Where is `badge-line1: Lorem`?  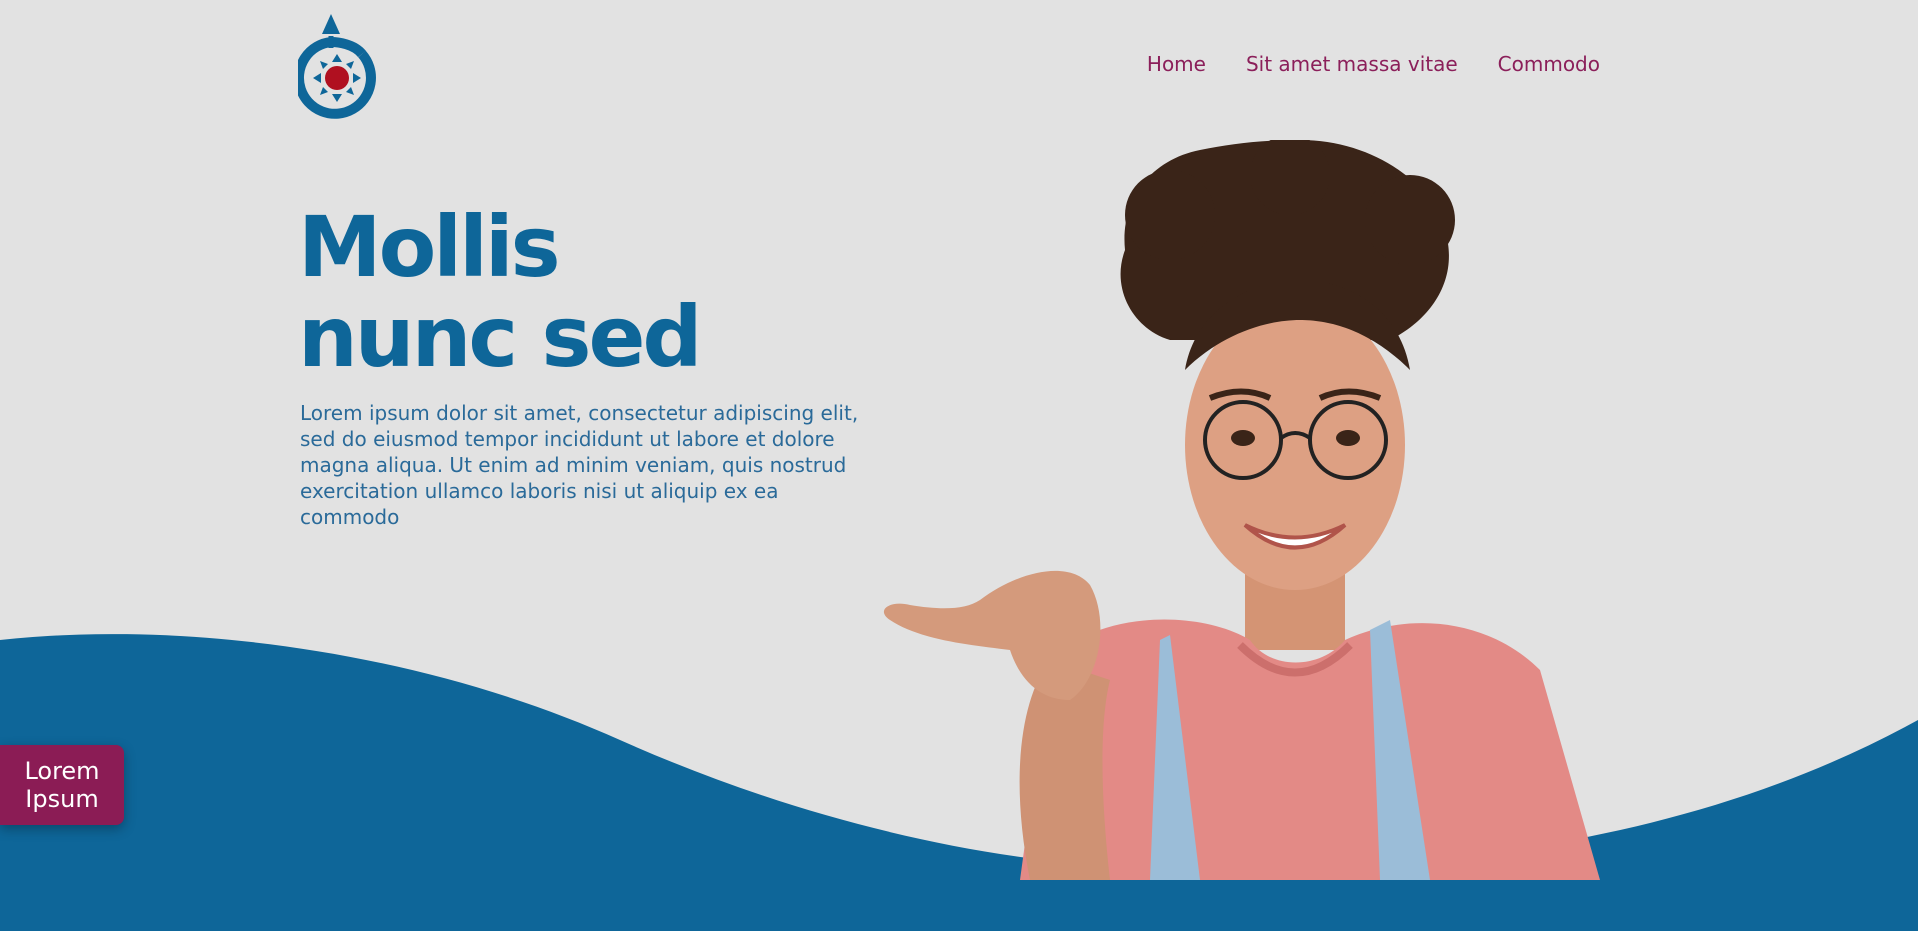 badge-line1: Lorem is located at coordinates (62, 771).